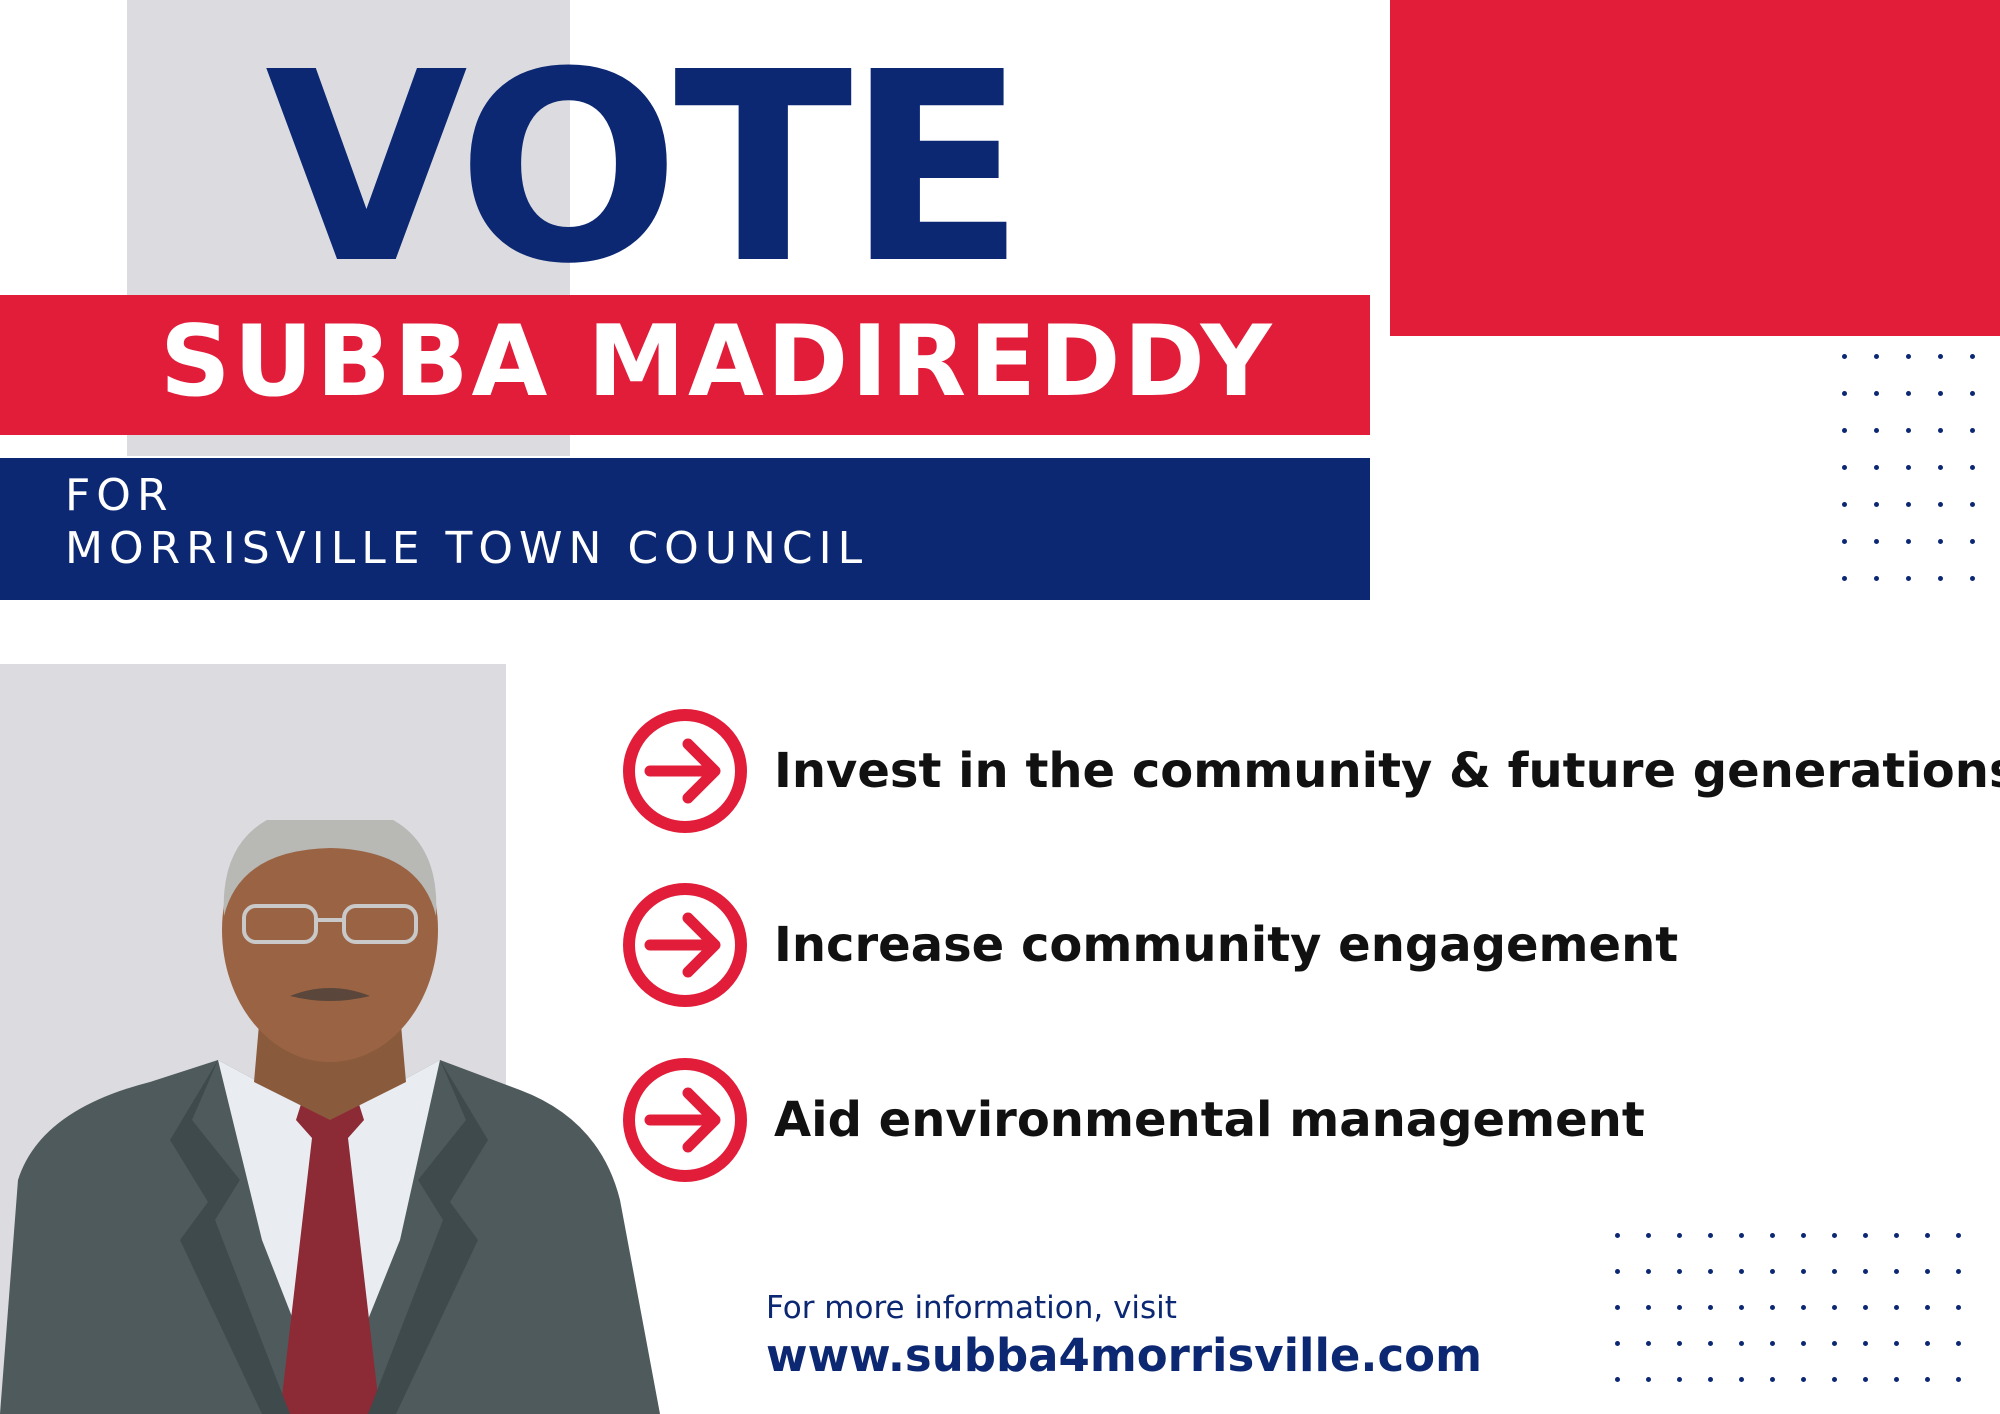 The image size is (2000, 1414). What do you see at coordinates (119, 495) in the screenshot?
I see `for-label: FOR` at bounding box center [119, 495].